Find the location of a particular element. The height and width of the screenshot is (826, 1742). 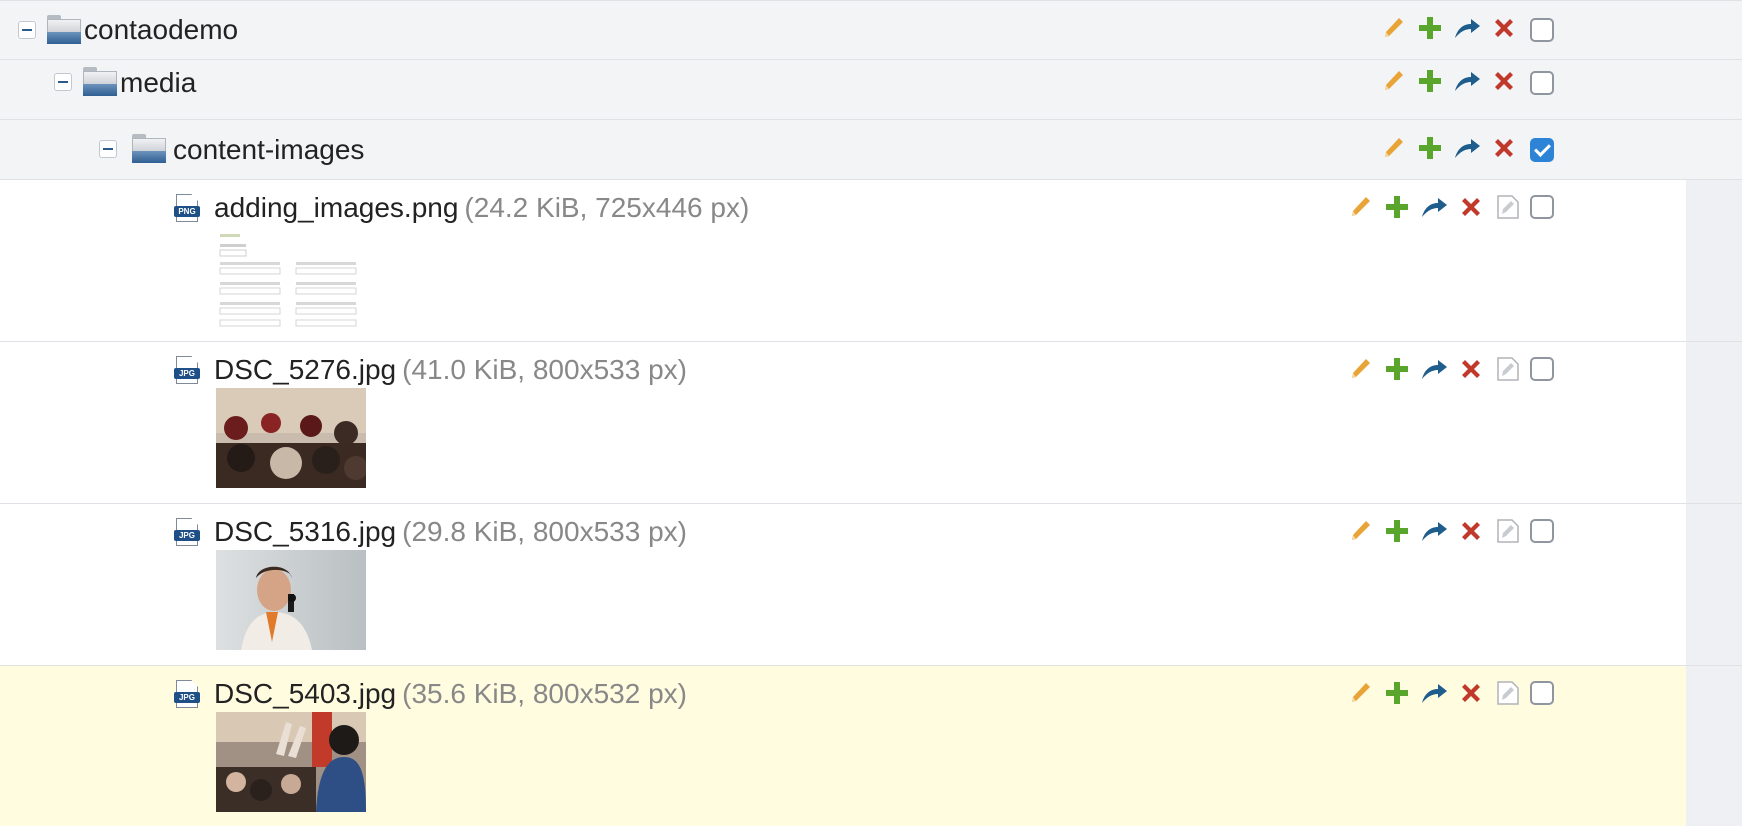

file-name: DSC_5276.jpg is located at coordinates (305, 369).